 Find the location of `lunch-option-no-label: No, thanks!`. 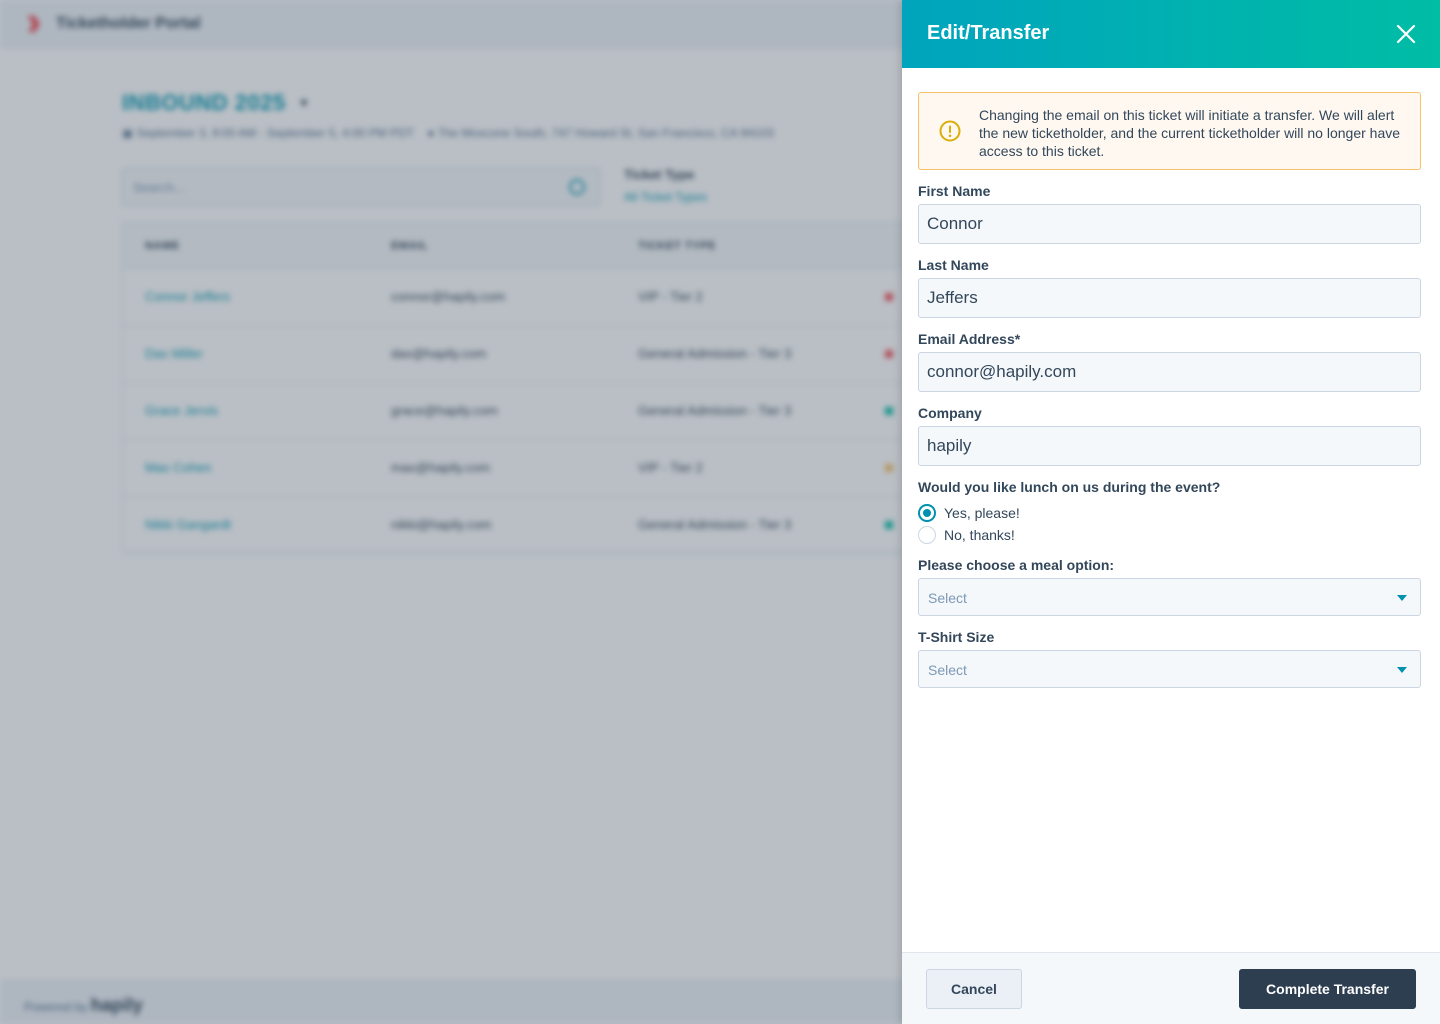

lunch-option-no-label: No, thanks! is located at coordinates (979, 535).